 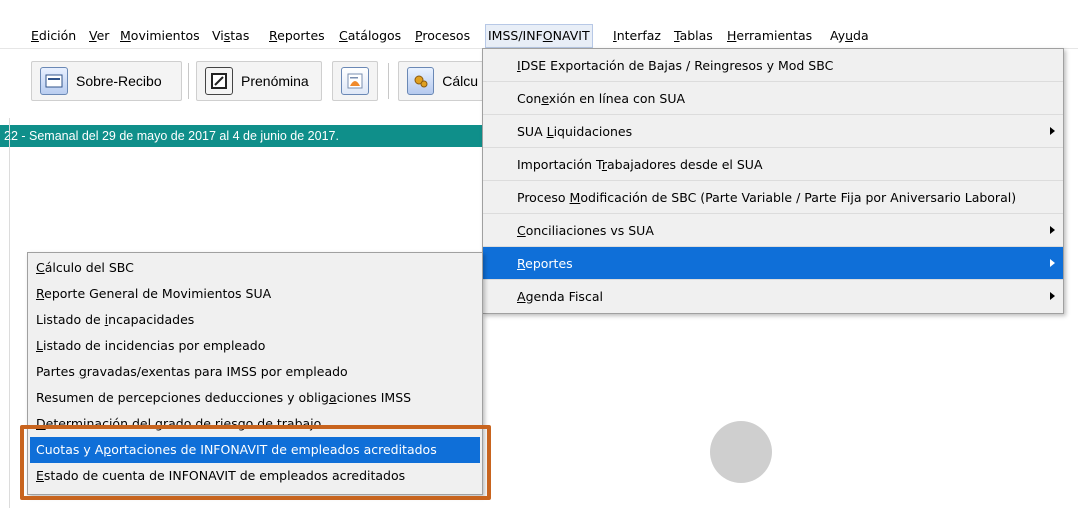 I want to click on report-chart-button, so click(x=355, y=81).